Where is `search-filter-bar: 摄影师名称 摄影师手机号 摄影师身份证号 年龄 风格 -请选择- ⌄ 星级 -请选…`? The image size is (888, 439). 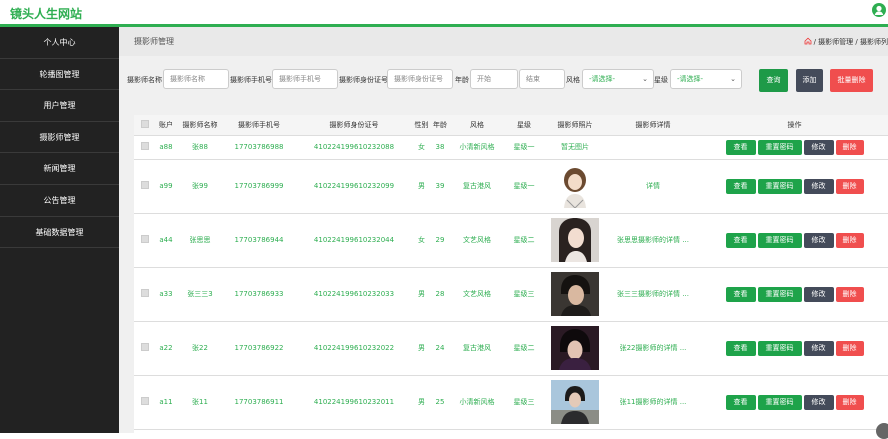 search-filter-bar: 摄影师名称 摄影师手机号 摄影师身份证号 年龄 风格 -请选择- ⌄ 星级 -请选… is located at coordinates (503, 82).